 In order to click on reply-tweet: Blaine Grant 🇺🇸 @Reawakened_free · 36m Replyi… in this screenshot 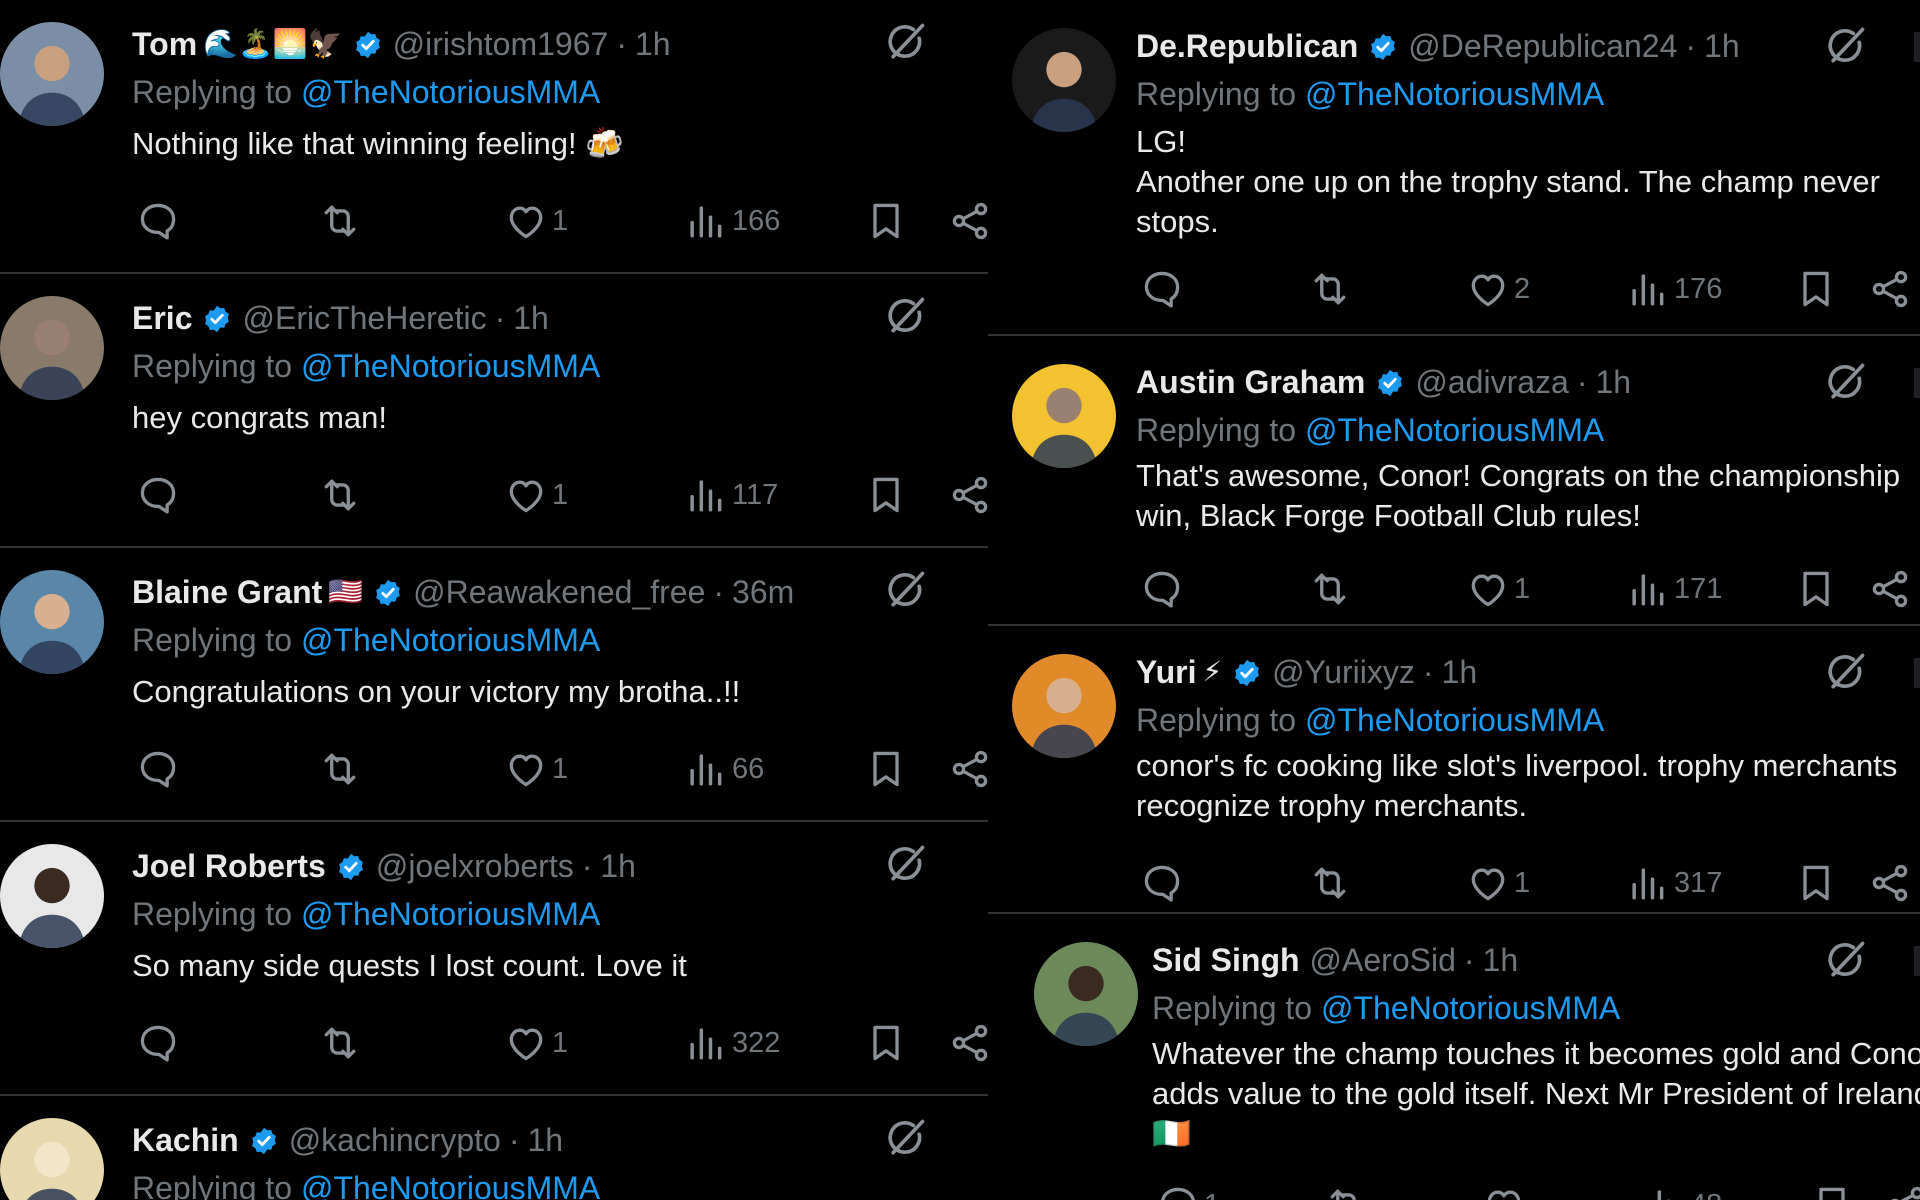, I will do `click(494, 685)`.